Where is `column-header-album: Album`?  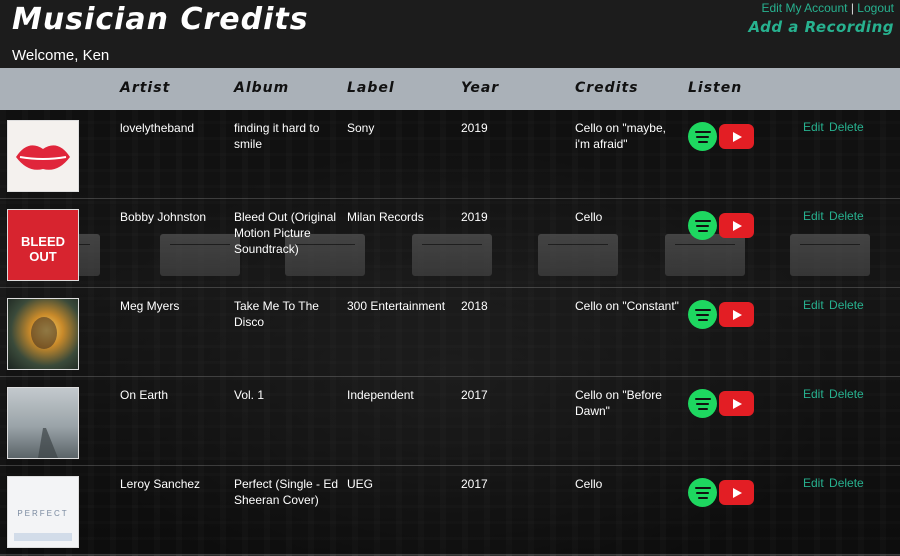
column-header-album: Album is located at coordinates (262, 88).